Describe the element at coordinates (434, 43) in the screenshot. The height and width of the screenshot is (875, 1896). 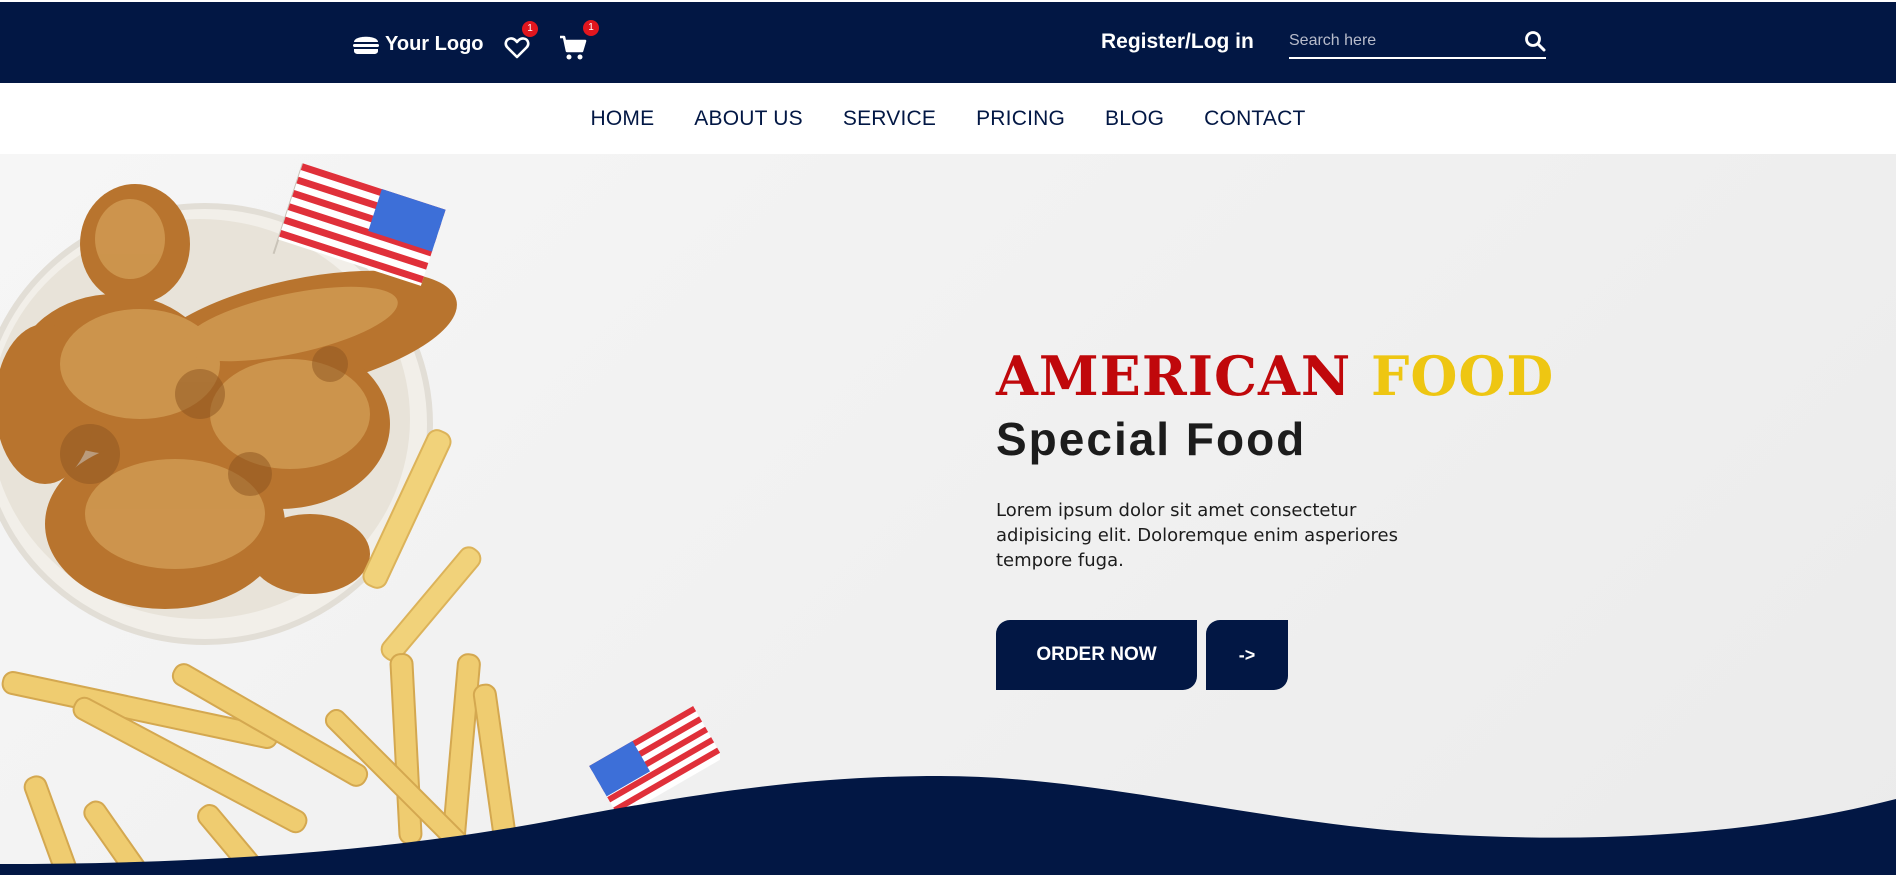
I see `logo-text: Your Logo` at that location.